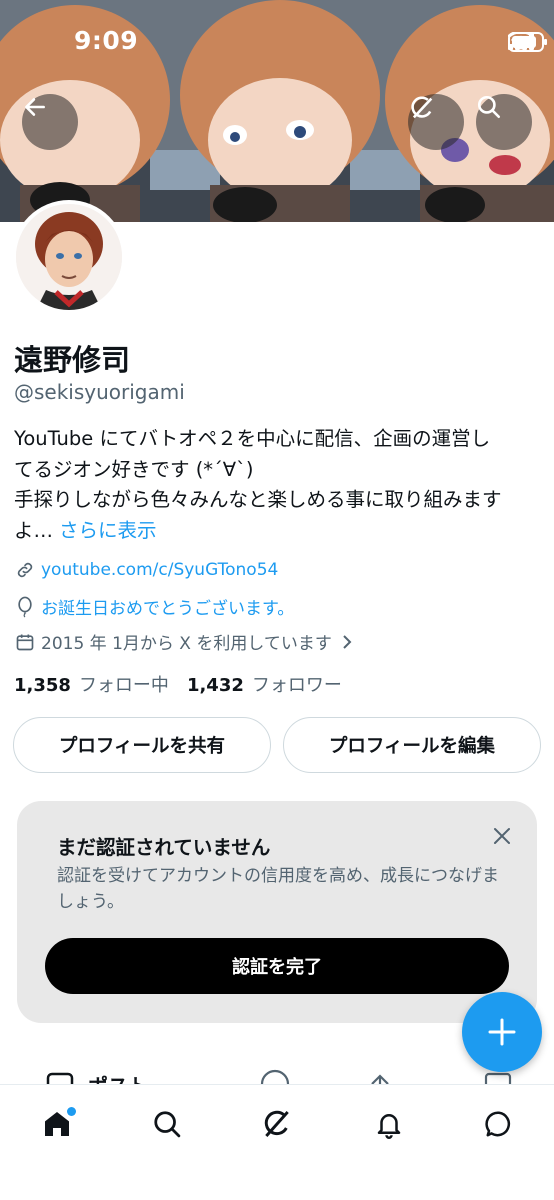  I want to click on following-stat: 1,358 フォロー中, so click(91, 684).